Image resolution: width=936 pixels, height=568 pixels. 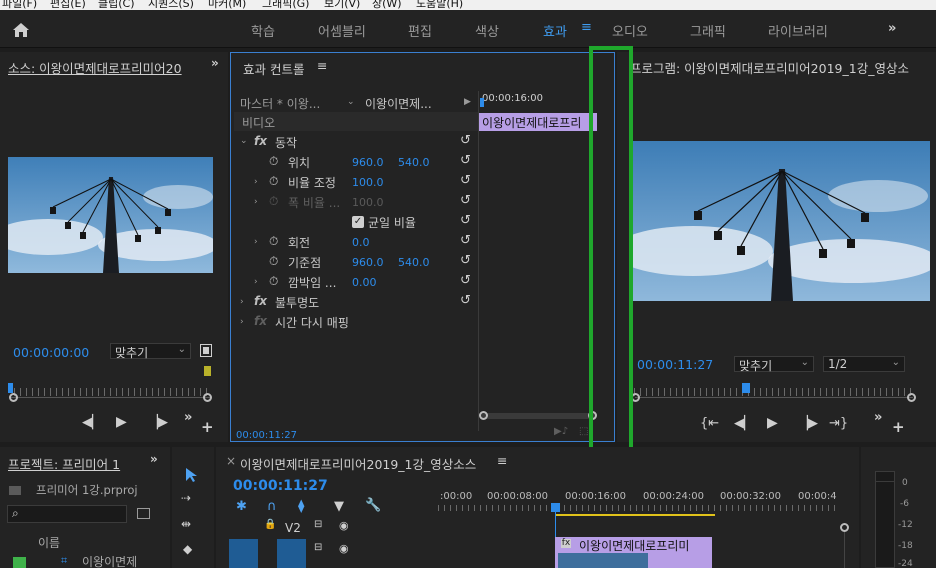 I want to click on label-color-swatch, so click(x=19, y=562).